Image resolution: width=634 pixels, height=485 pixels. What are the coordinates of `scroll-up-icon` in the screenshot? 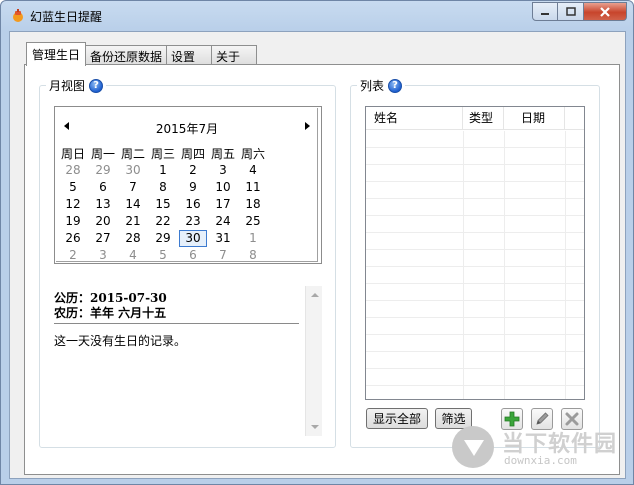 It's located at (315, 295).